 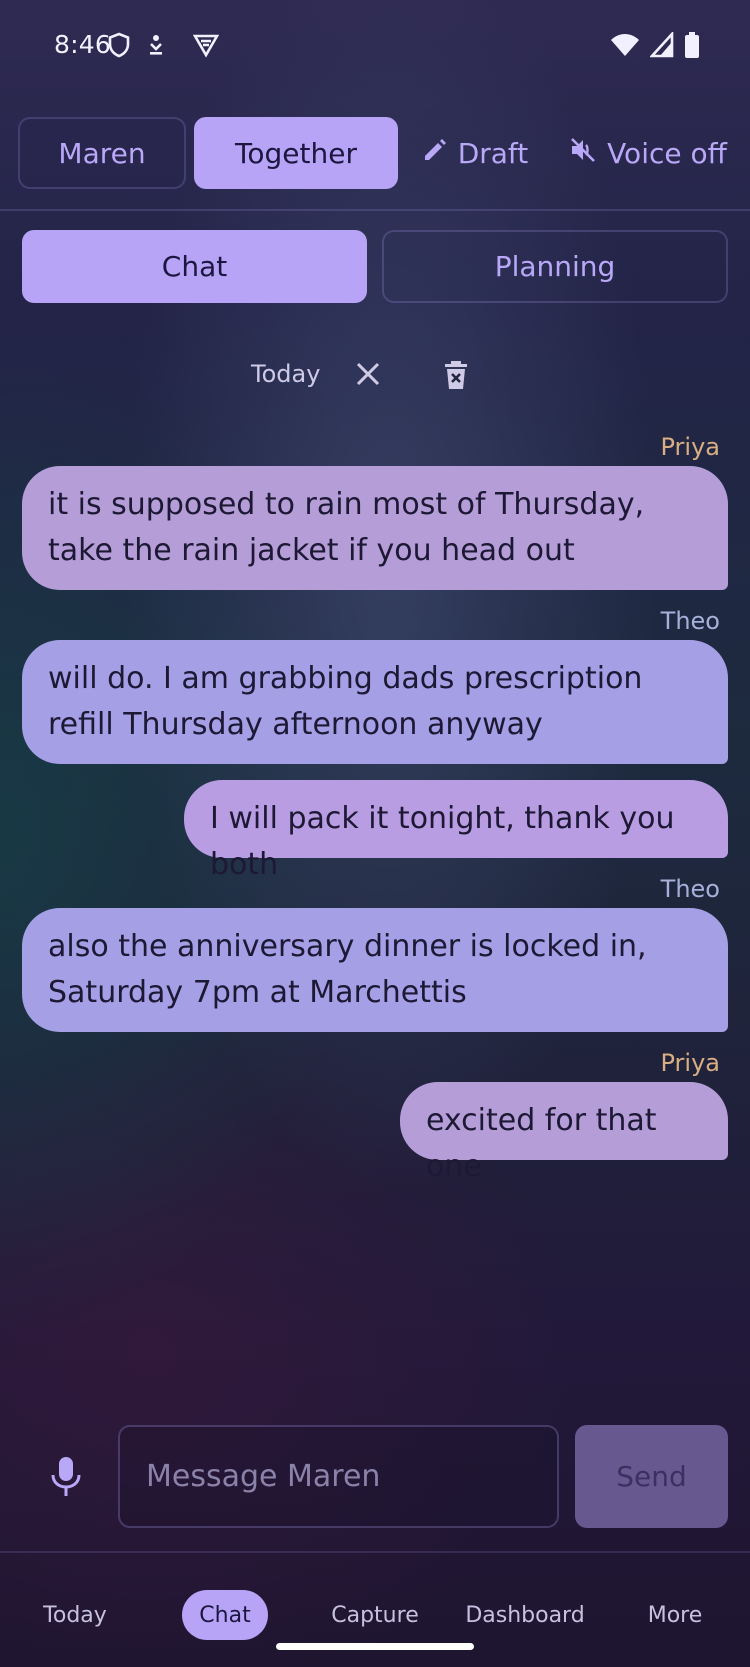 I want to click on send-button: Send, so click(x=651, y=1476).